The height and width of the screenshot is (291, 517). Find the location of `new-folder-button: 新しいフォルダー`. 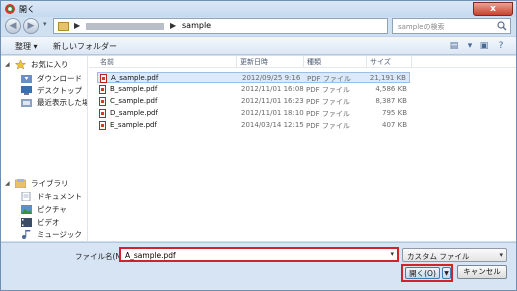

new-folder-button: 新しいフォルダー is located at coordinates (85, 46).